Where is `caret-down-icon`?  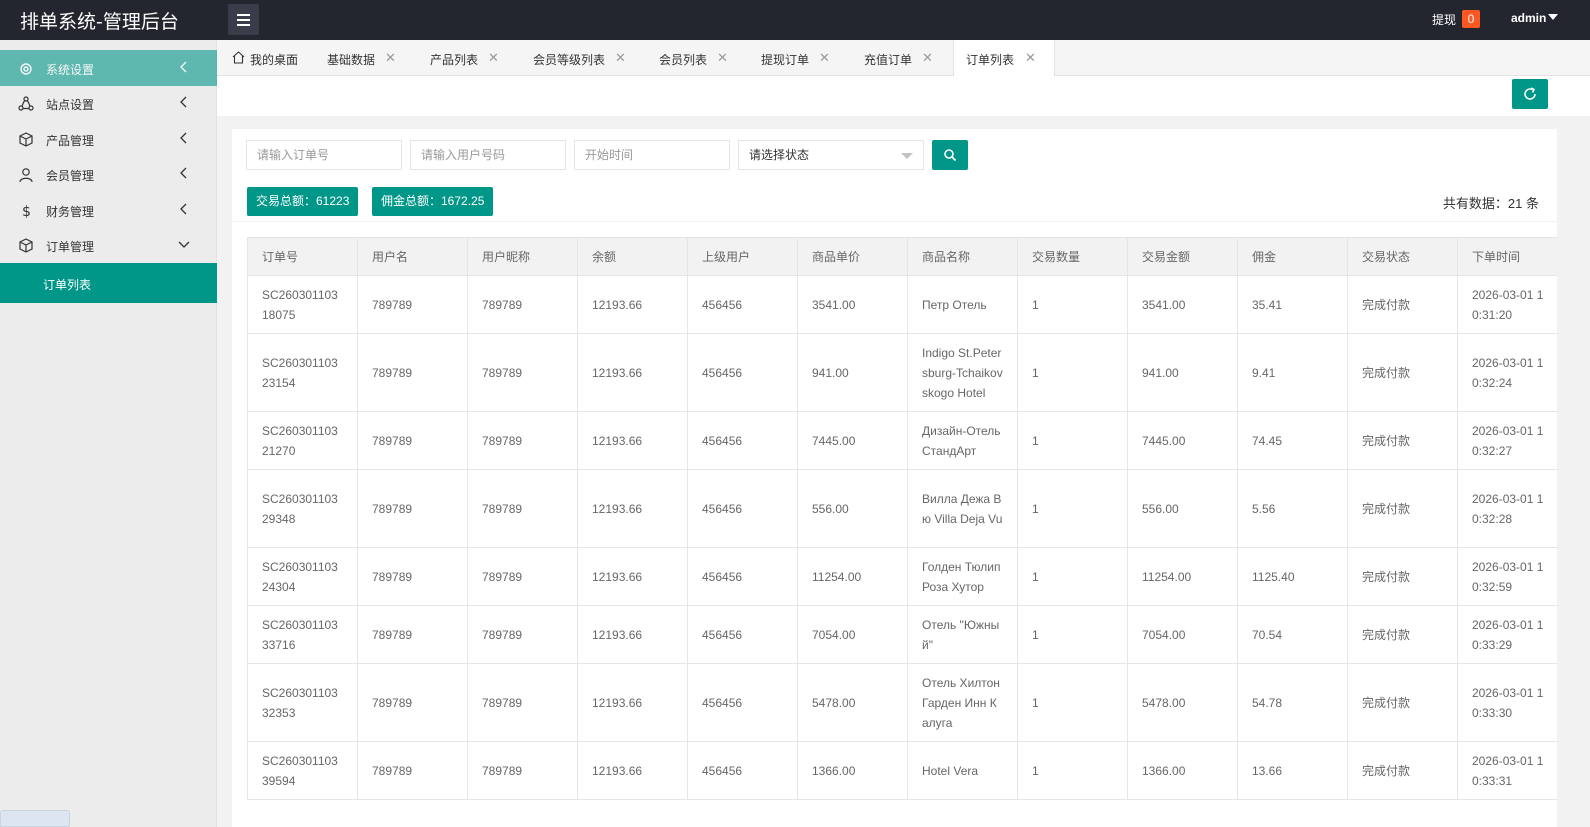
caret-down-icon is located at coordinates (1553, 17).